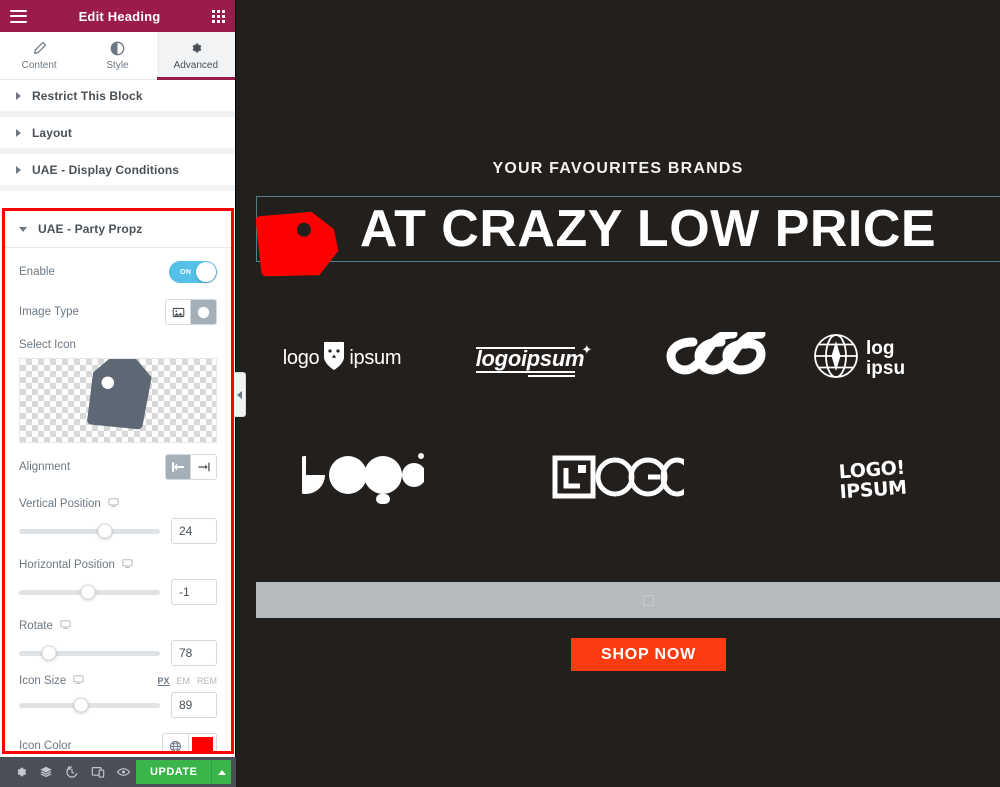  I want to click on gear-icon, so click(196, 48).